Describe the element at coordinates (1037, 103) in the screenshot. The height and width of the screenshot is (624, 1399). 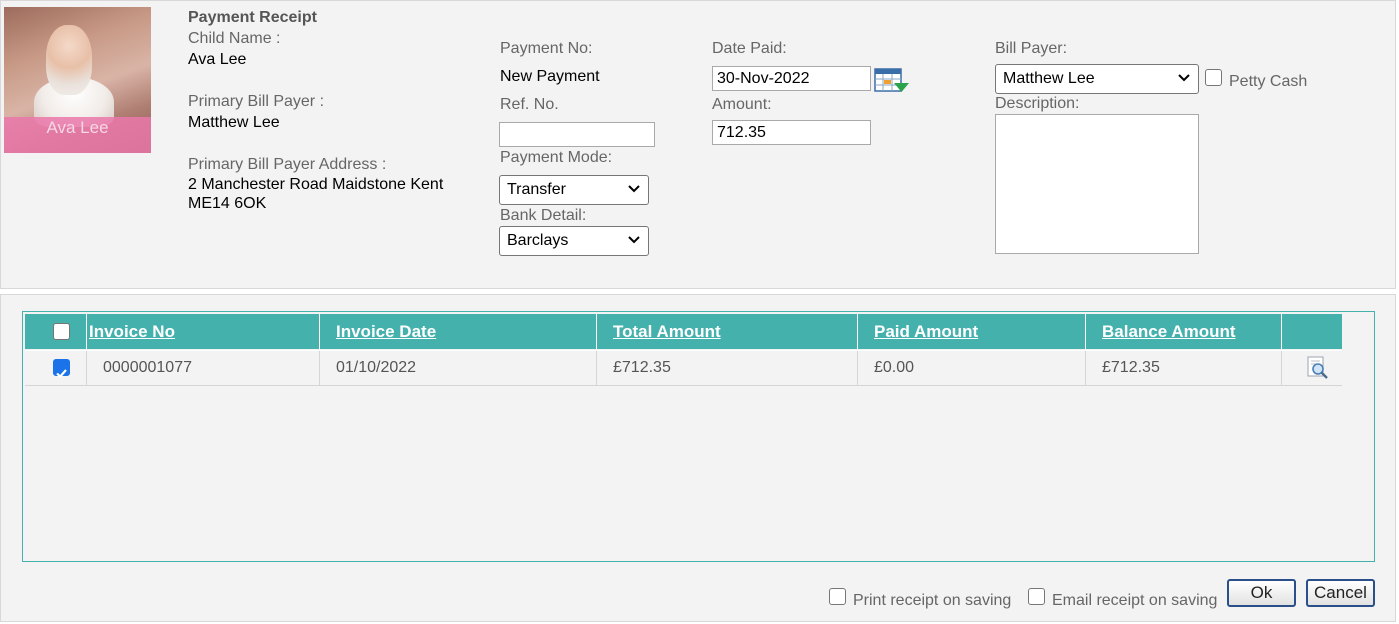
I see `description-label: Description:` at that location.